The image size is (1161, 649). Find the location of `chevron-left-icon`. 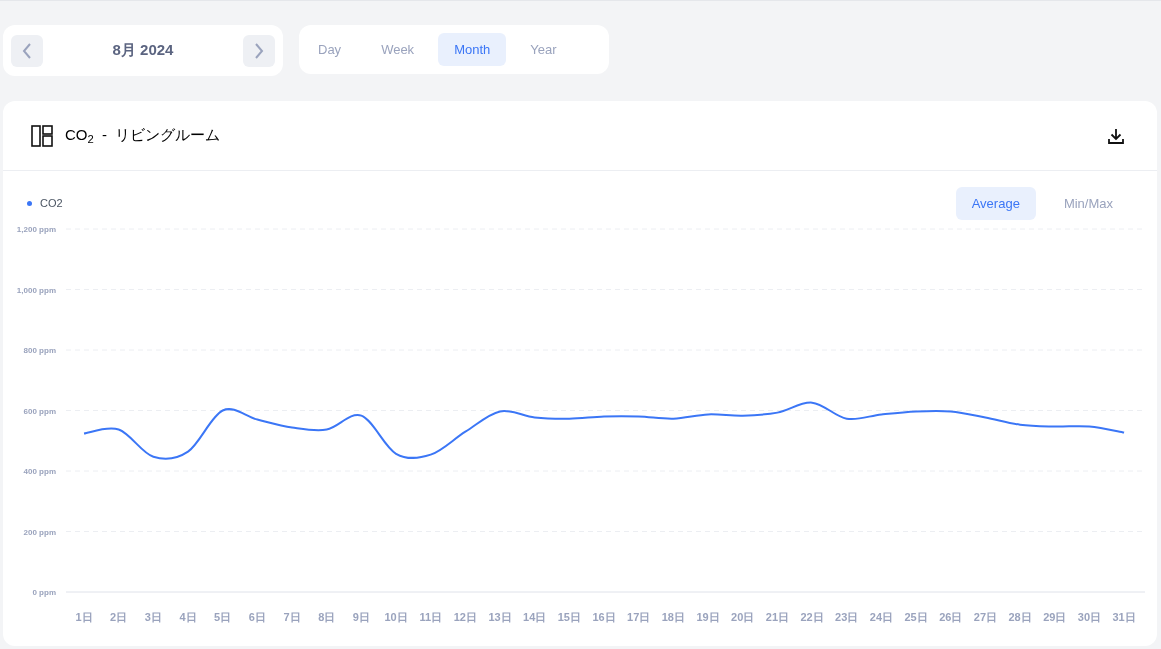

chevron-left-icon is located at coordinates (27, 50).